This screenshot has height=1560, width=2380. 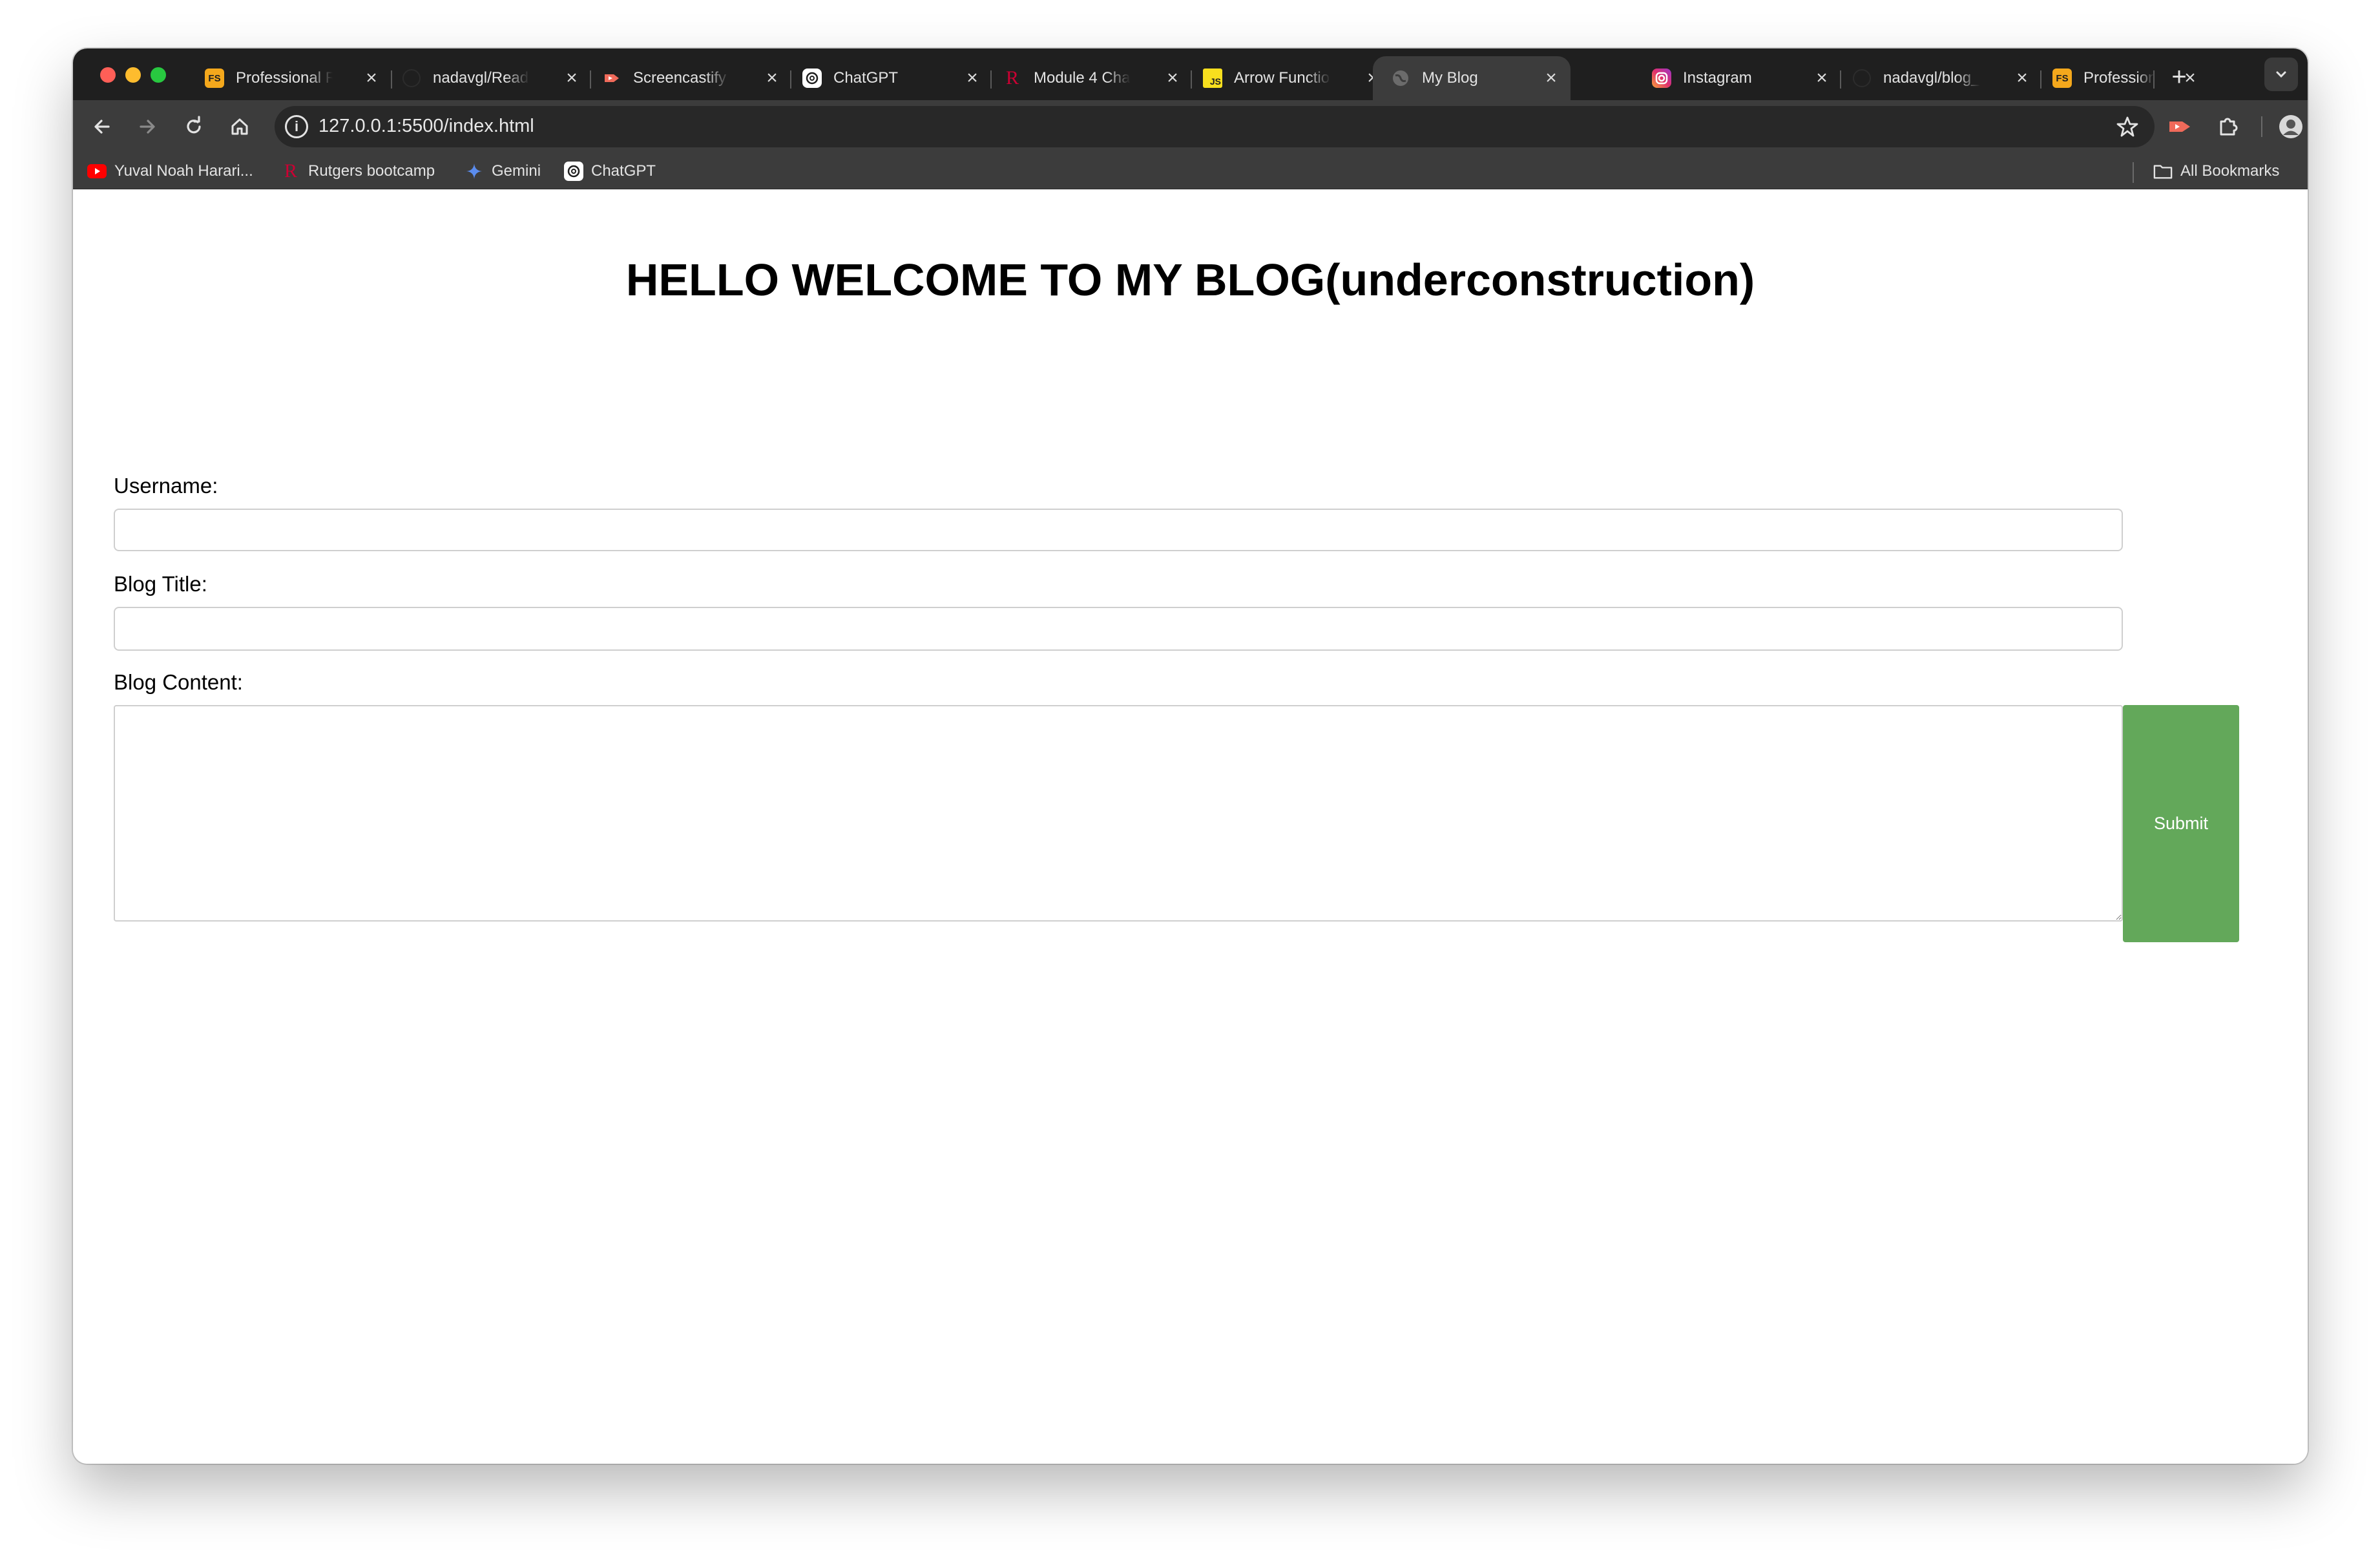 What do you see at coordinates (2133, 173) in the screenshot?
I see `bookmarks-separator` at bounding box center [2133, 173].